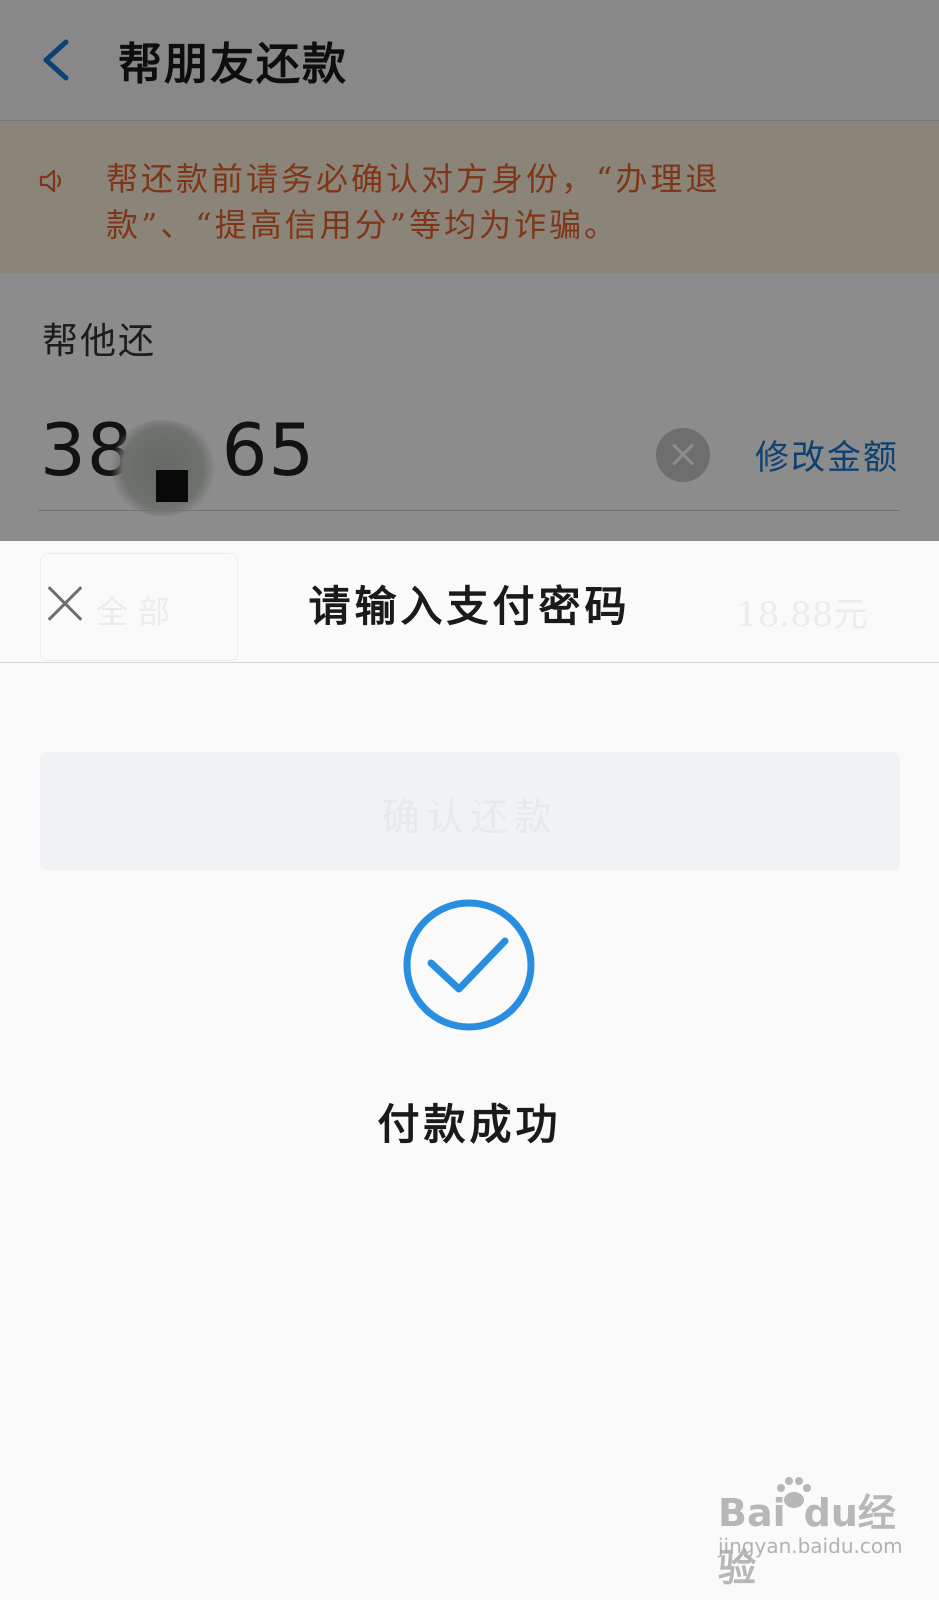 The height and width of the screenshot is (1600, 939). I want to click on watermark-url: jingyan.baidu.com, so click(810, 1546).